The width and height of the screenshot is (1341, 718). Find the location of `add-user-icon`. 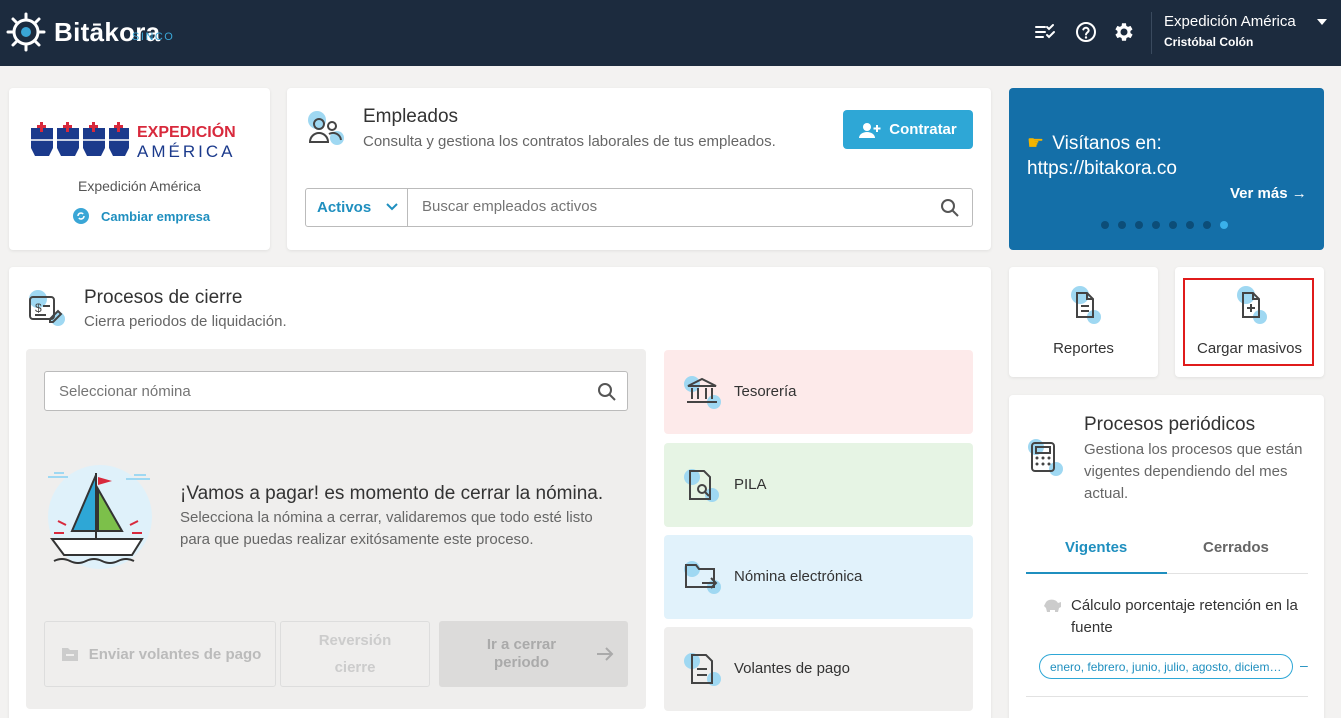

add-user-icon is located at coordinates (870, 130).